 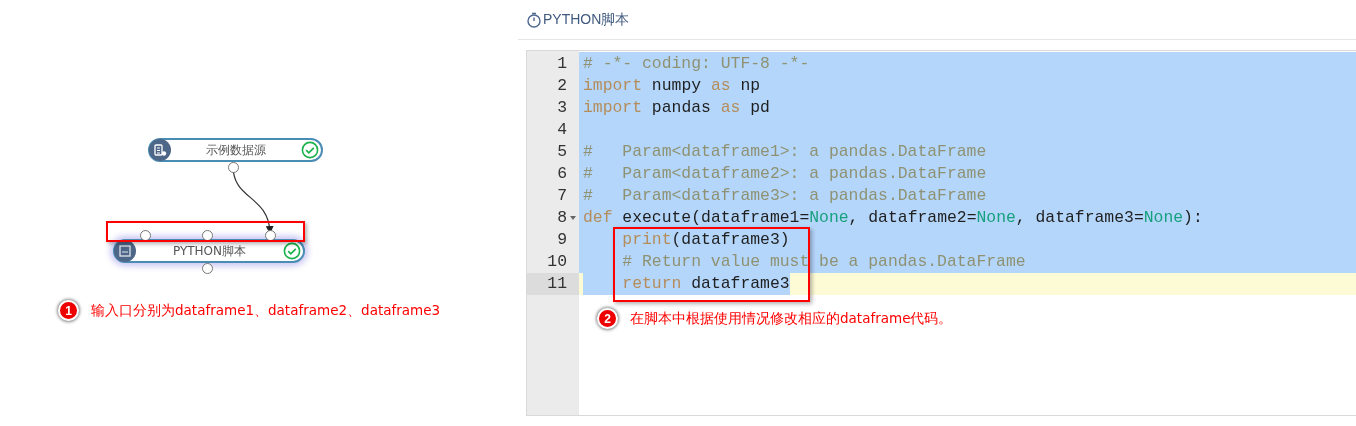 I want to click on note-text: 输入口分别为dataframe1、dataframe2、dataframe3, so click(x=266, y=310).